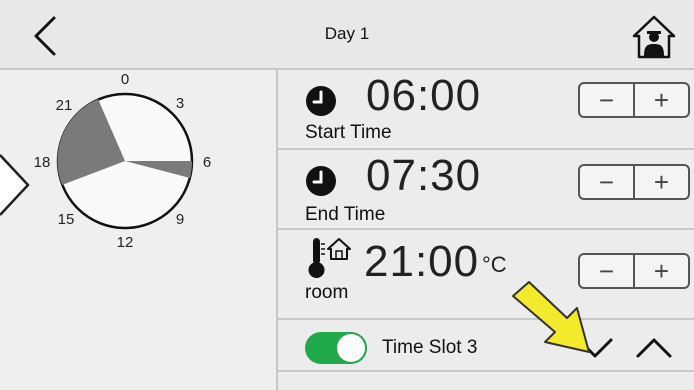 The width and height of the screenshot is (694, 390). Describe the element at coordinates (15, 185) in the screenshot. I see `left-pointer-icon` at that location.